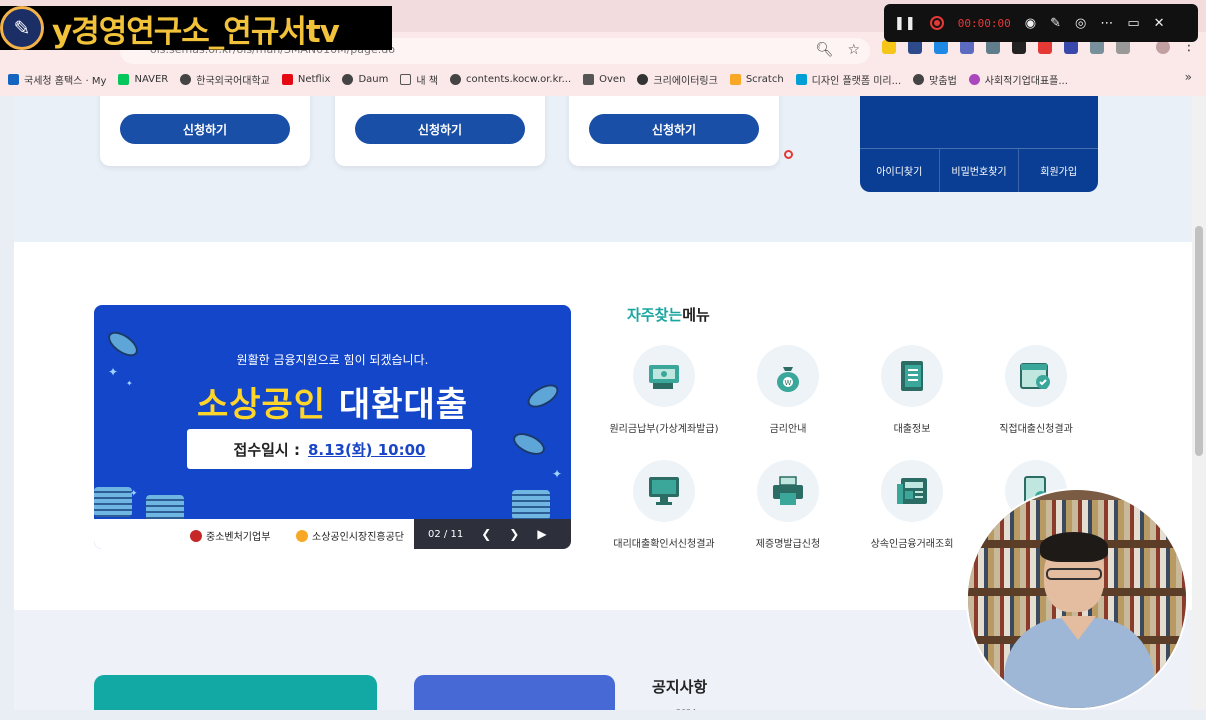 The image size is (1206, 720). What do you see at coordinates (22, 28) in the screenshot?
I see `pen-nib-icon: ✎` at bounding box center [22, 28].